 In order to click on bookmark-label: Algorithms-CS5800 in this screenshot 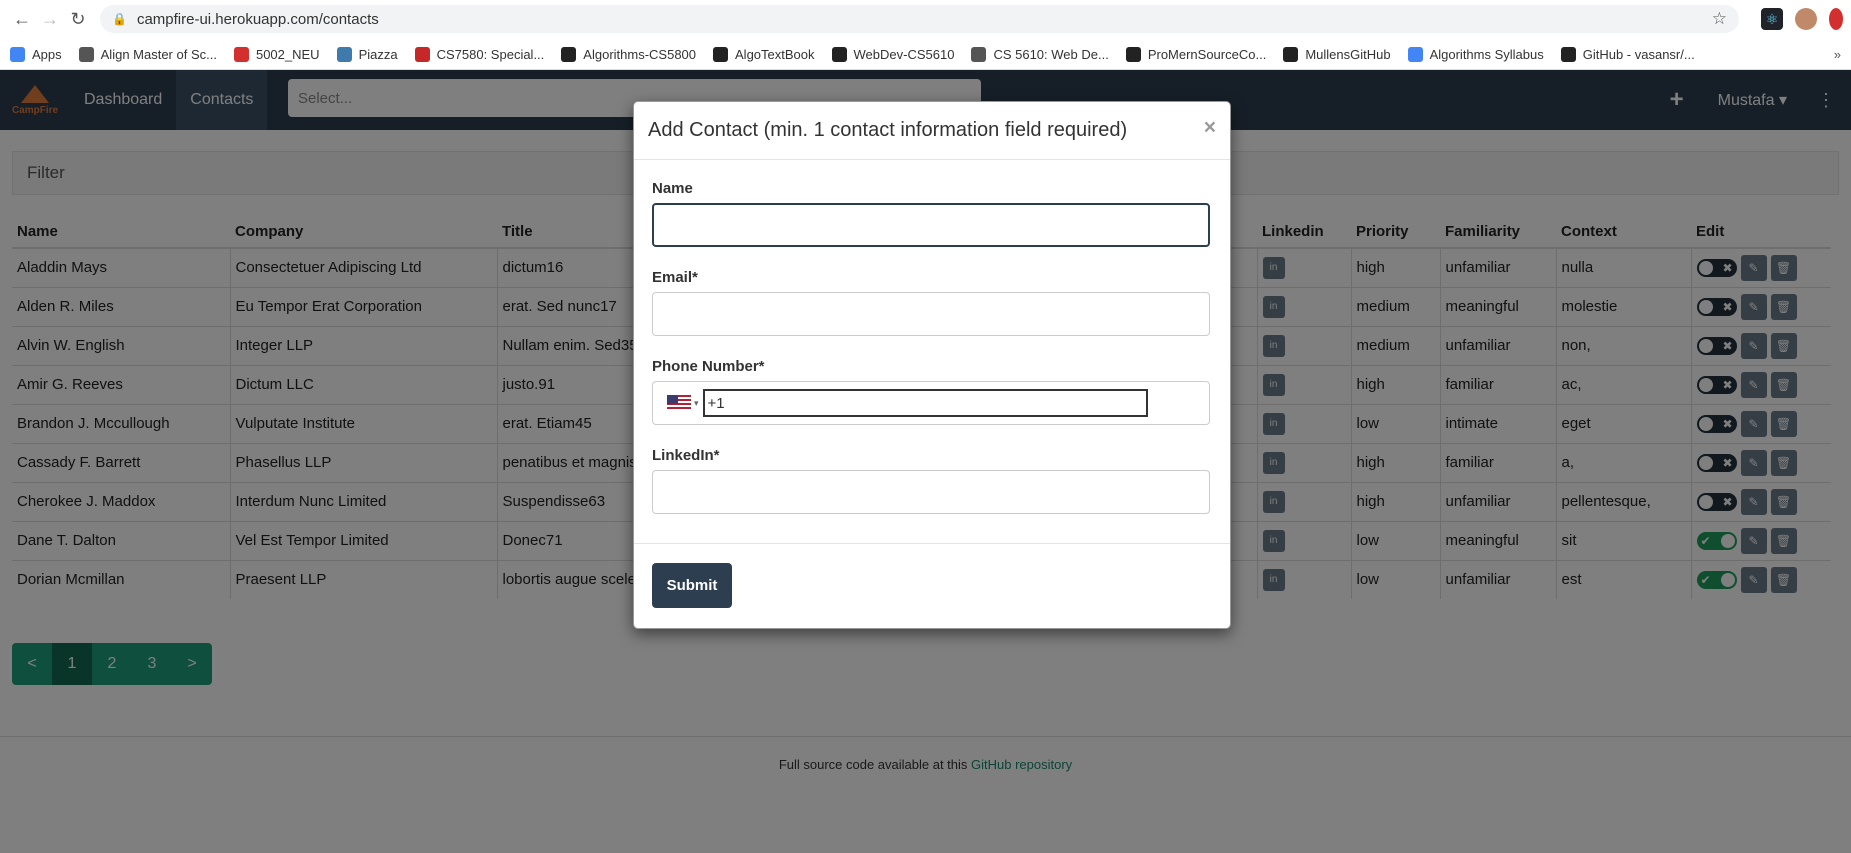, I will do `click(640, 54)`.